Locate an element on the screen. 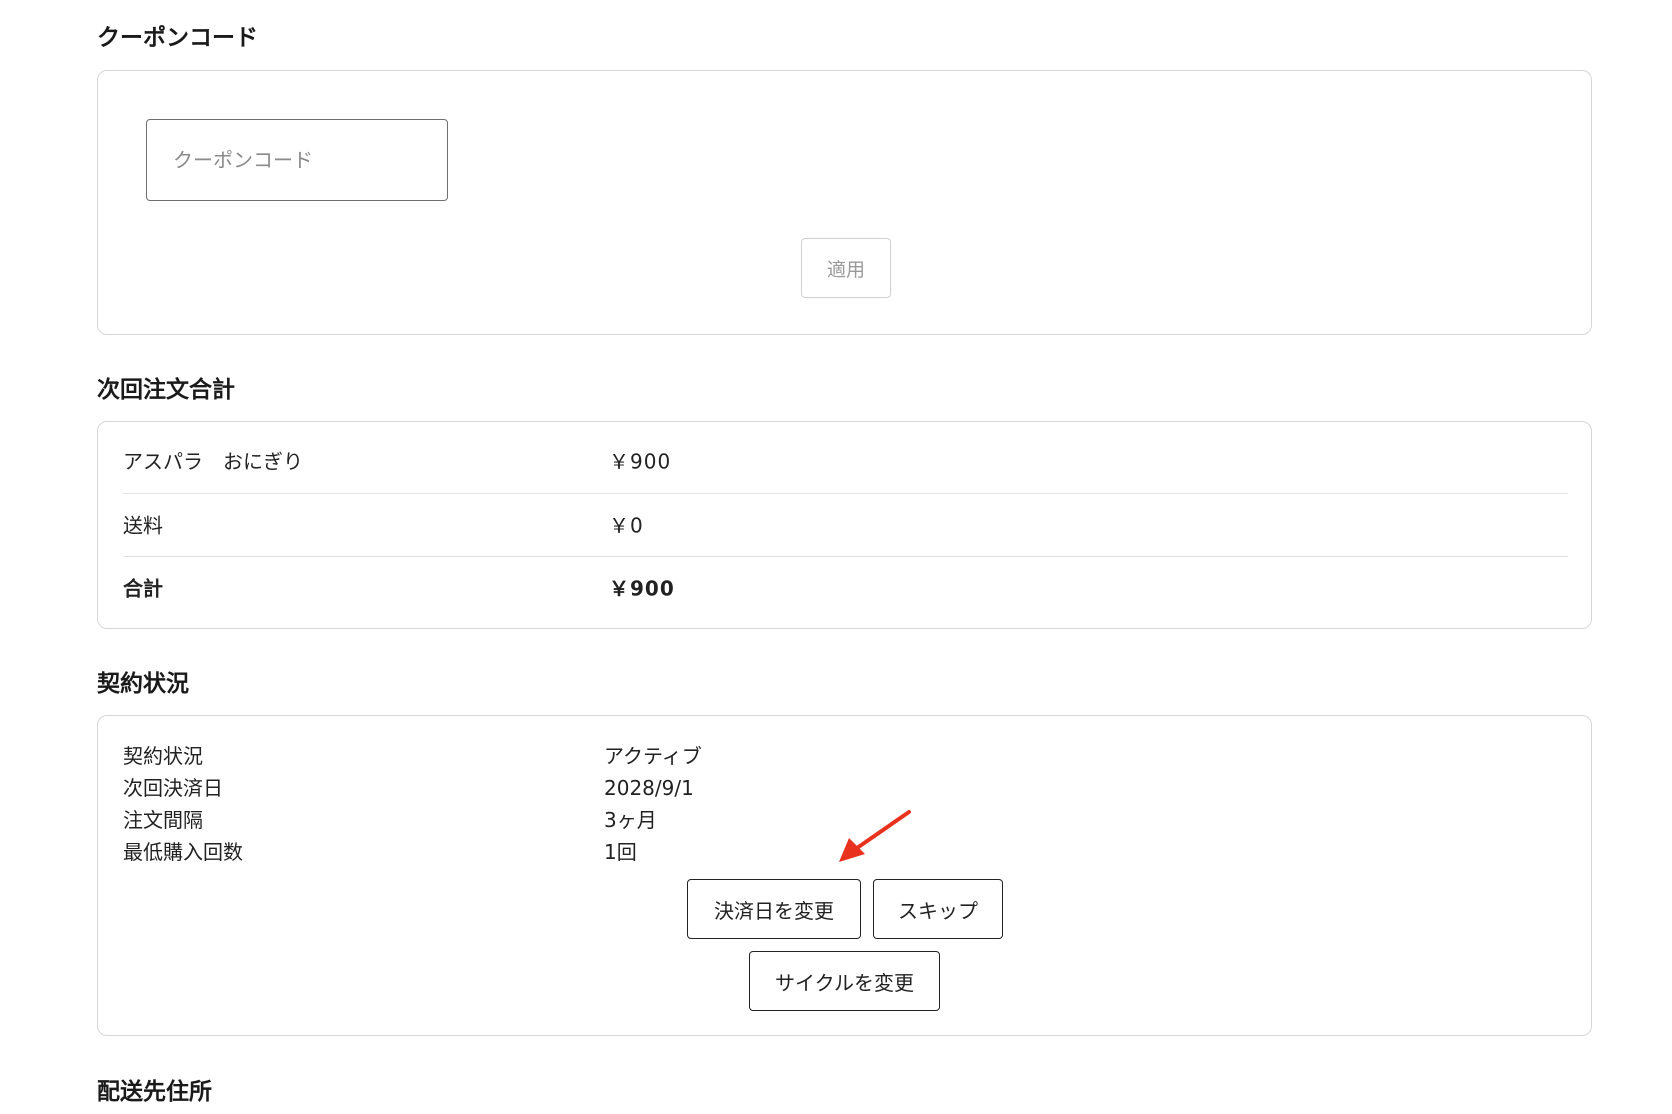 Image resolution: width=1672 pixels, height=1114 pixels. order-item-name: アスパラ おにぎり is located at coordinates (213, 461).